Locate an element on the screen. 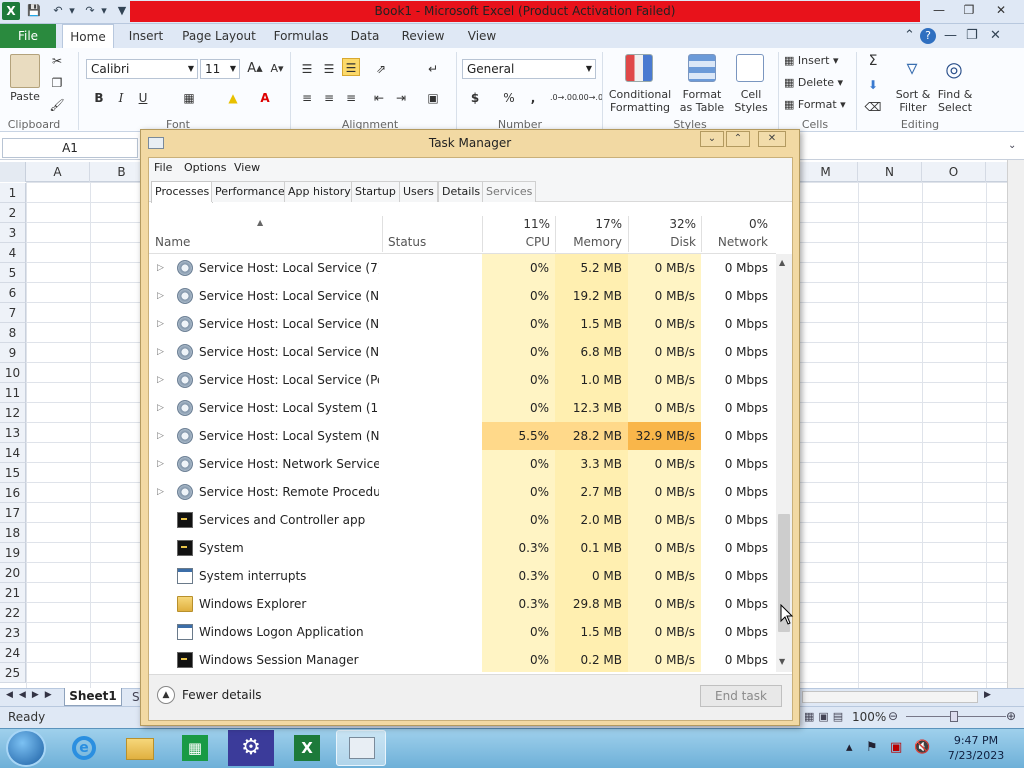 The height and width of the screenshot is (768, 1024). bold-button: B is located at coordinates (99, 98).